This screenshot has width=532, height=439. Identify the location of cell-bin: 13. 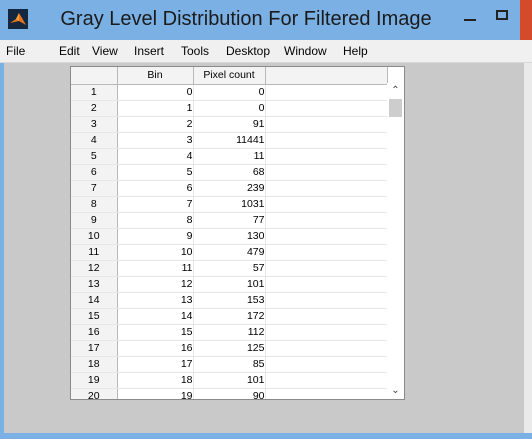
(155, 300).